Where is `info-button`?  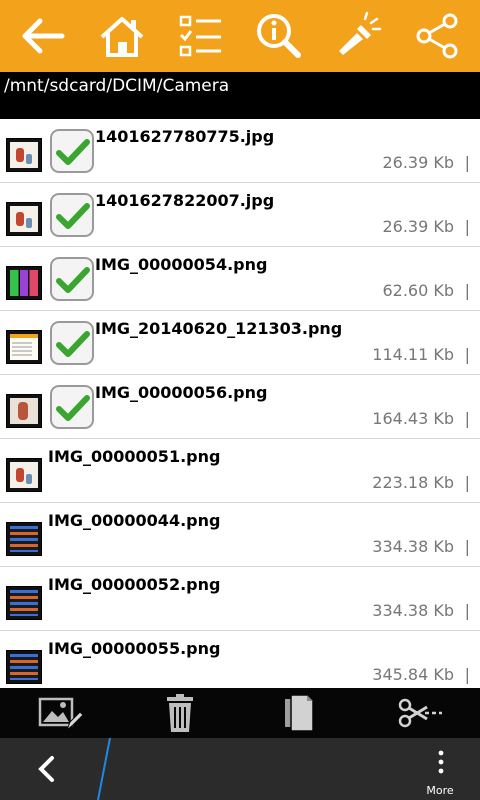 info-button is located at coordinates (279, 36).